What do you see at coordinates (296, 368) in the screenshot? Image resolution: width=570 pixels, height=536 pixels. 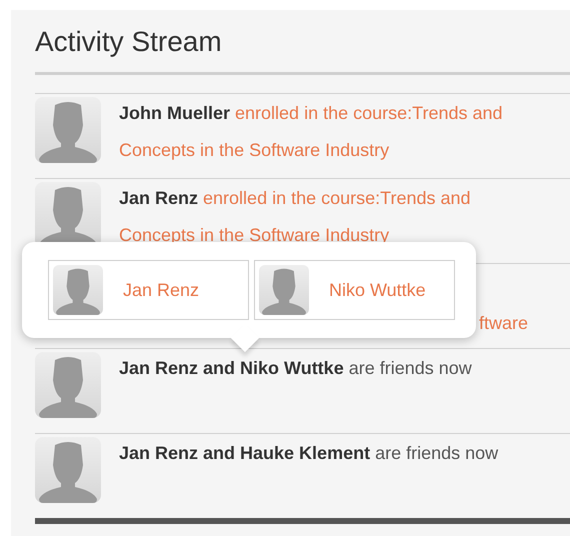 I see `activity-text: Jan Renz and Niko Wuttke are friends now` at bounding box center [296, 368].